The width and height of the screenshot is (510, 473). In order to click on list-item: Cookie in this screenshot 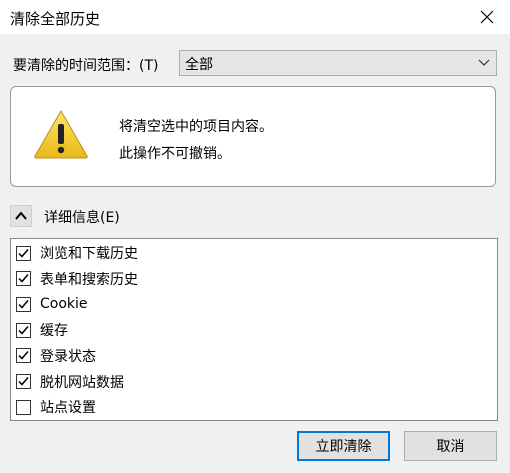, I will do `click(52, 304)`.